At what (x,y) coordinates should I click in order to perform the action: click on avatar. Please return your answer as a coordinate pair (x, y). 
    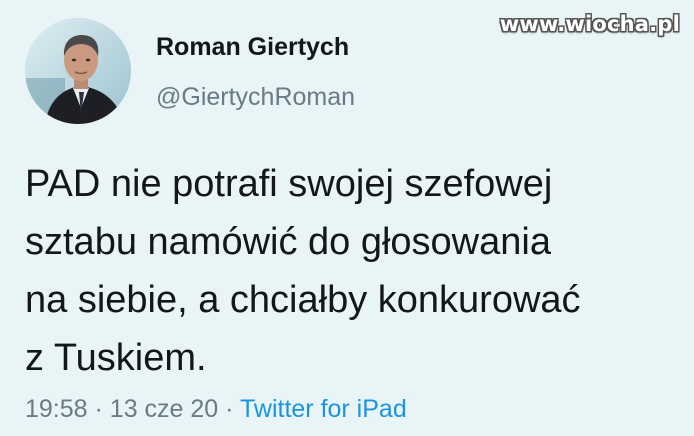
    Looking at the image, I should click on (78, 71).